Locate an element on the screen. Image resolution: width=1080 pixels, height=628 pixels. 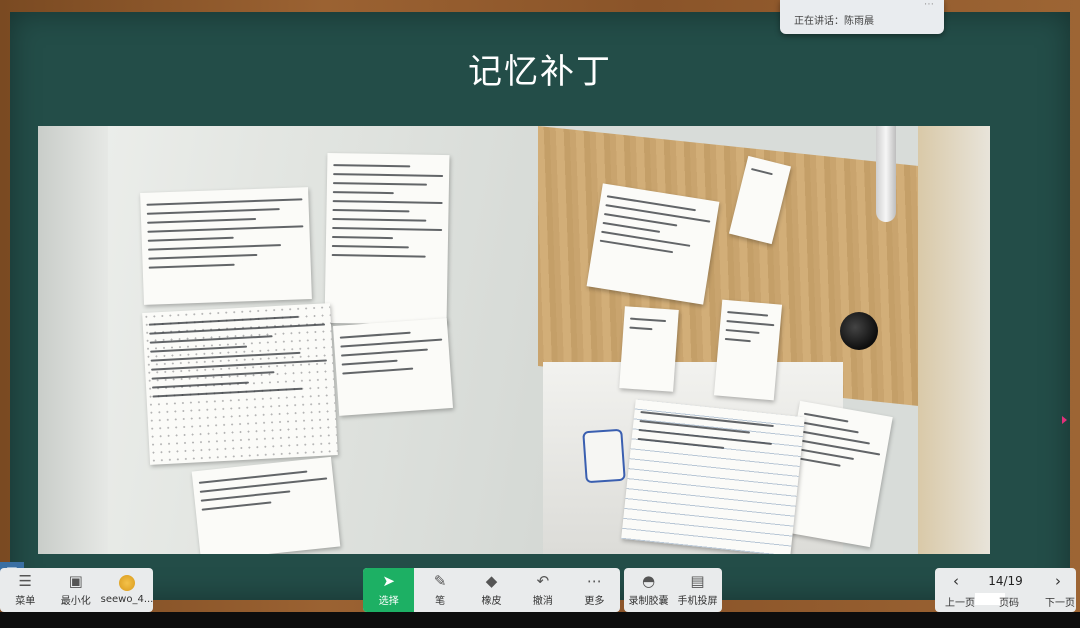
photo-door-handle is located at coordinates (886, 174).